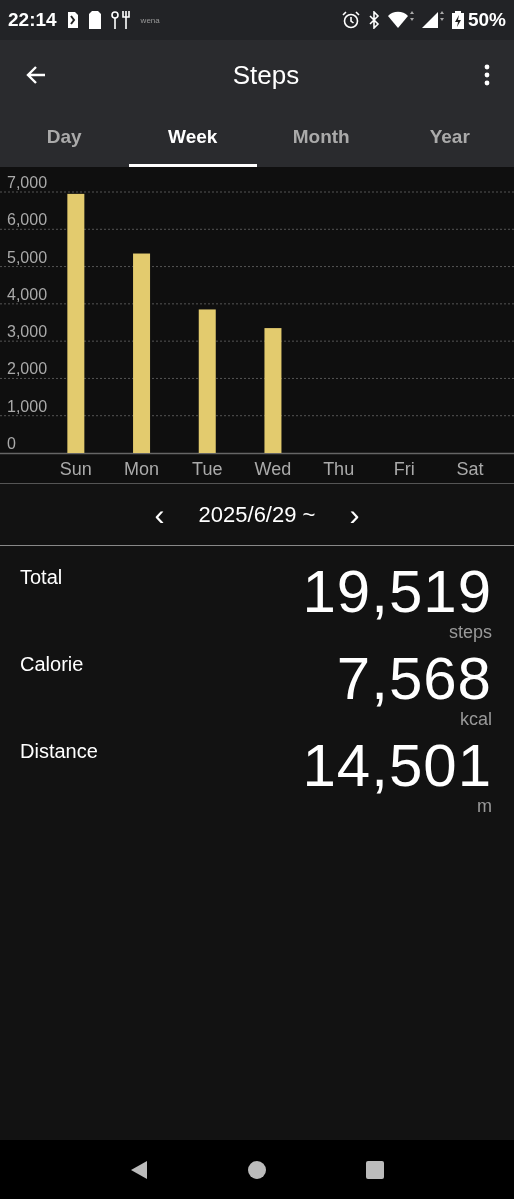 The image size is (514, 1199). What do you see at coordinates (339, 469) in the screenshot?
I see `x-axis-label: Thu` at bounding box center [339, 469].